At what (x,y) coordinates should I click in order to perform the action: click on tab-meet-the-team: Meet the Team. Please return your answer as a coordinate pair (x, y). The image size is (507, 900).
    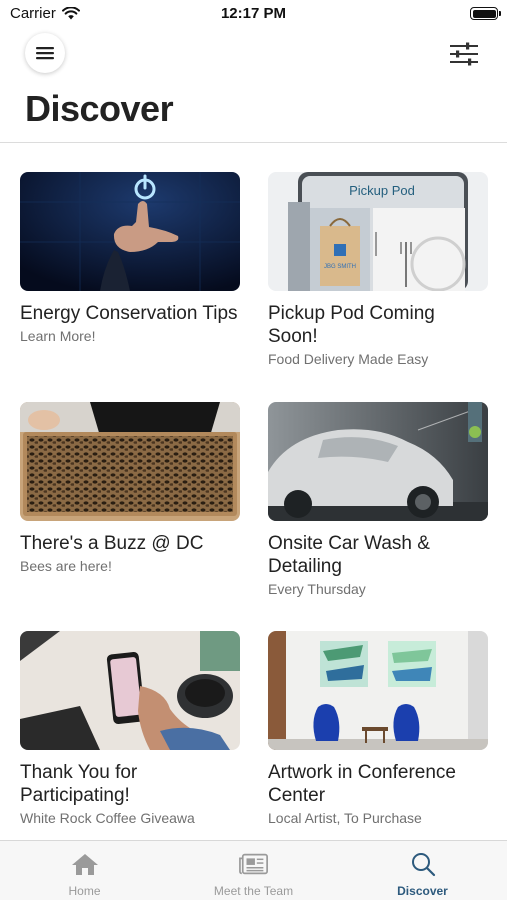
    Looking at the image, I should click on (253, 870).